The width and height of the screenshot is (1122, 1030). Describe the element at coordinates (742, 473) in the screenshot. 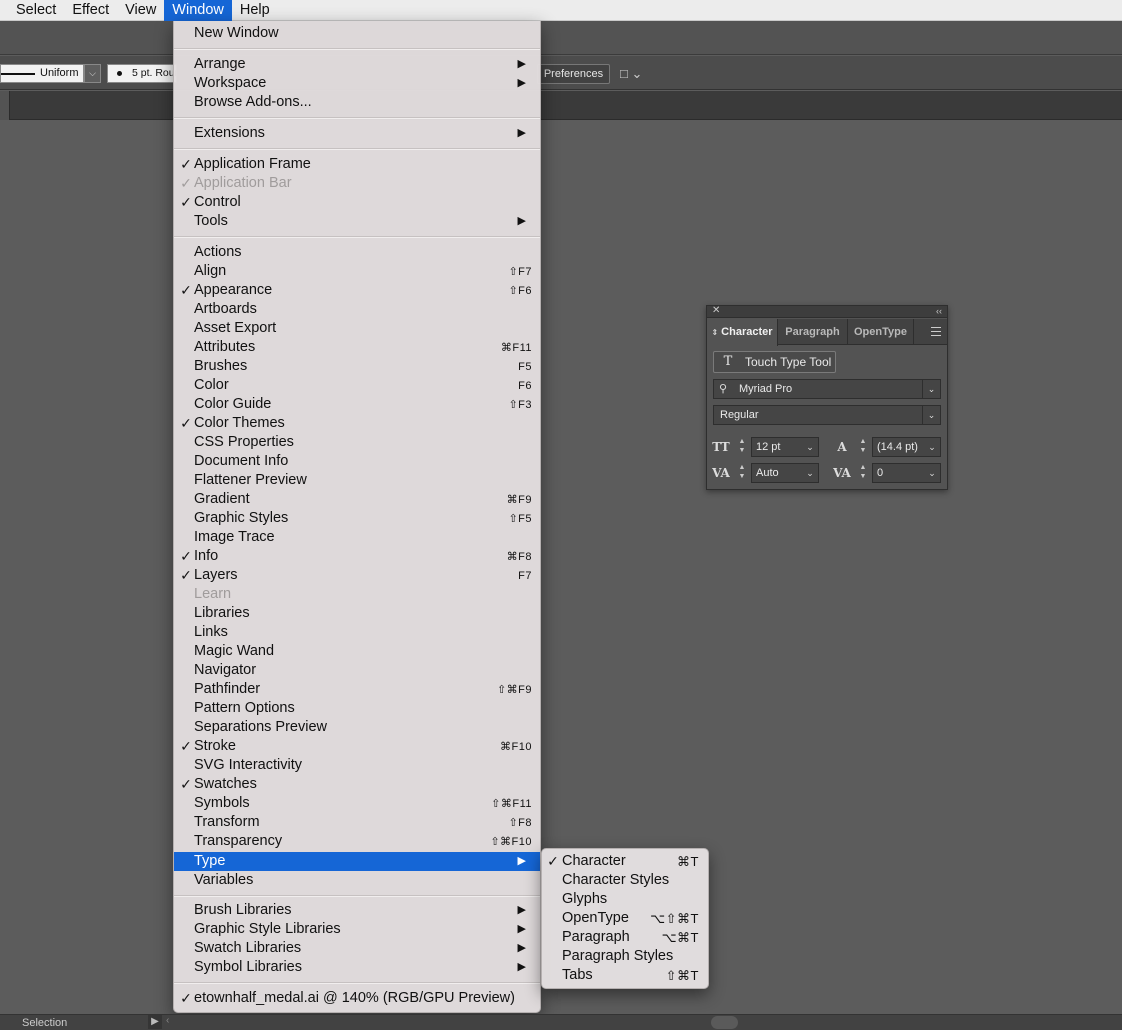

I see `kerning-stepper: ▲ ▼` at that location.